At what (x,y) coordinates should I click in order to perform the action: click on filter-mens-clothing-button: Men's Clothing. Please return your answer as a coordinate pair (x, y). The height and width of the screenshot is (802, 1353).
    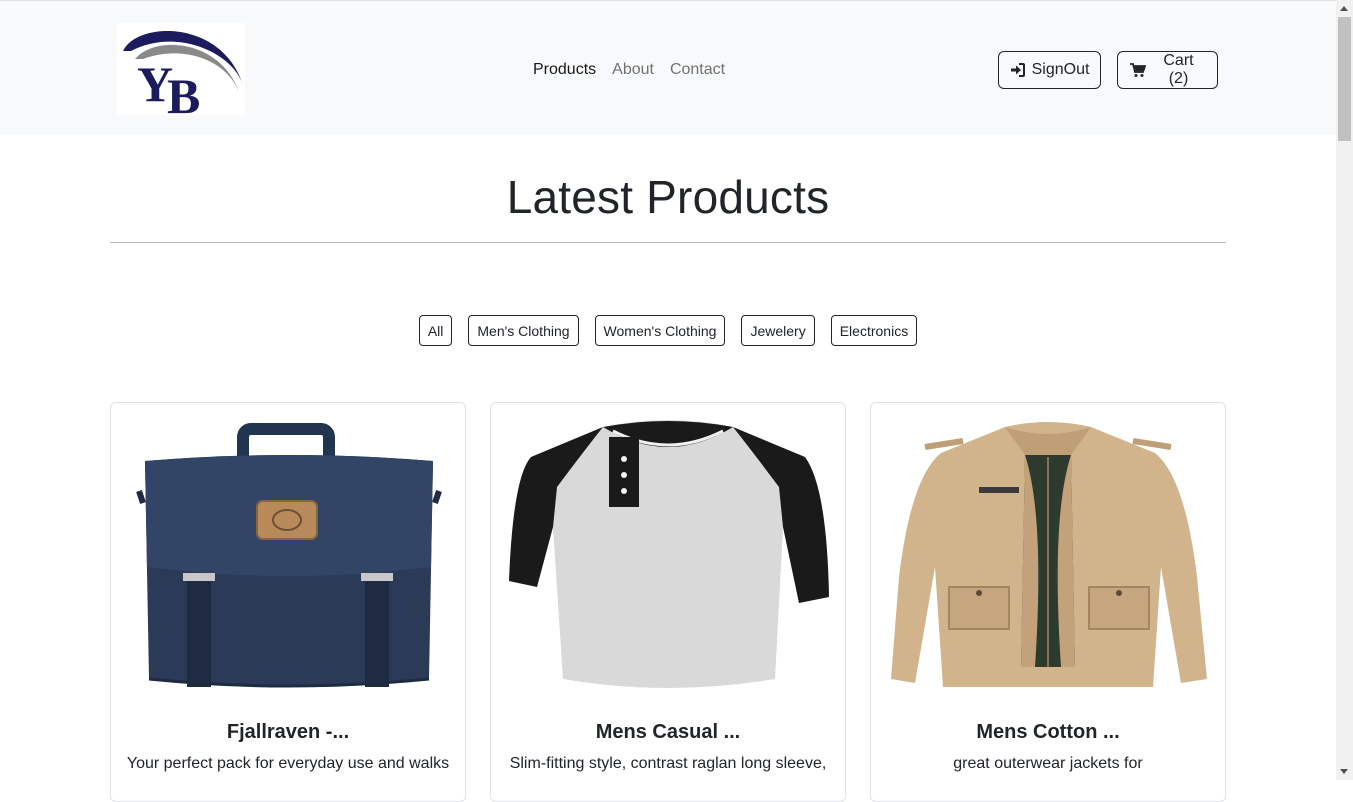
    Looking at the image, I should click on (523, 330).